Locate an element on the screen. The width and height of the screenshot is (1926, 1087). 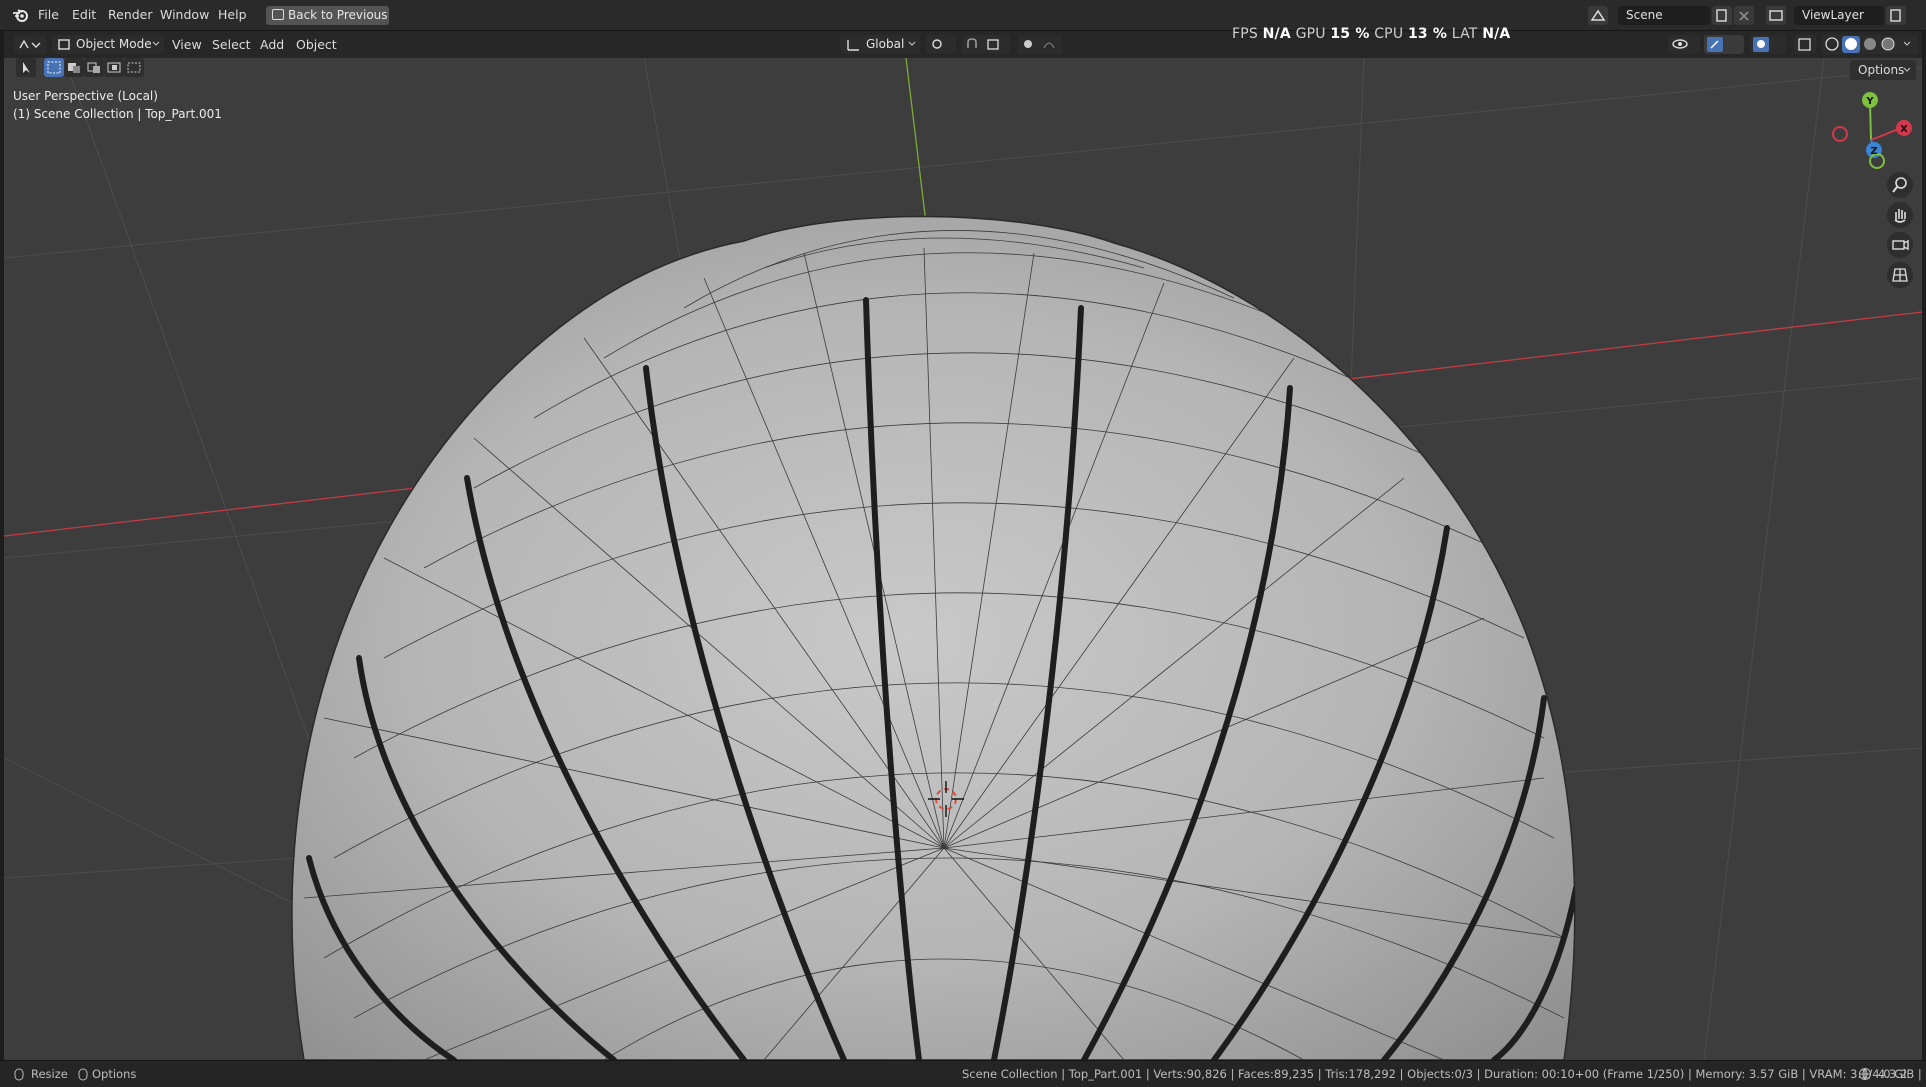
select-subtract-mode-button is located at coordinates (94, 67).